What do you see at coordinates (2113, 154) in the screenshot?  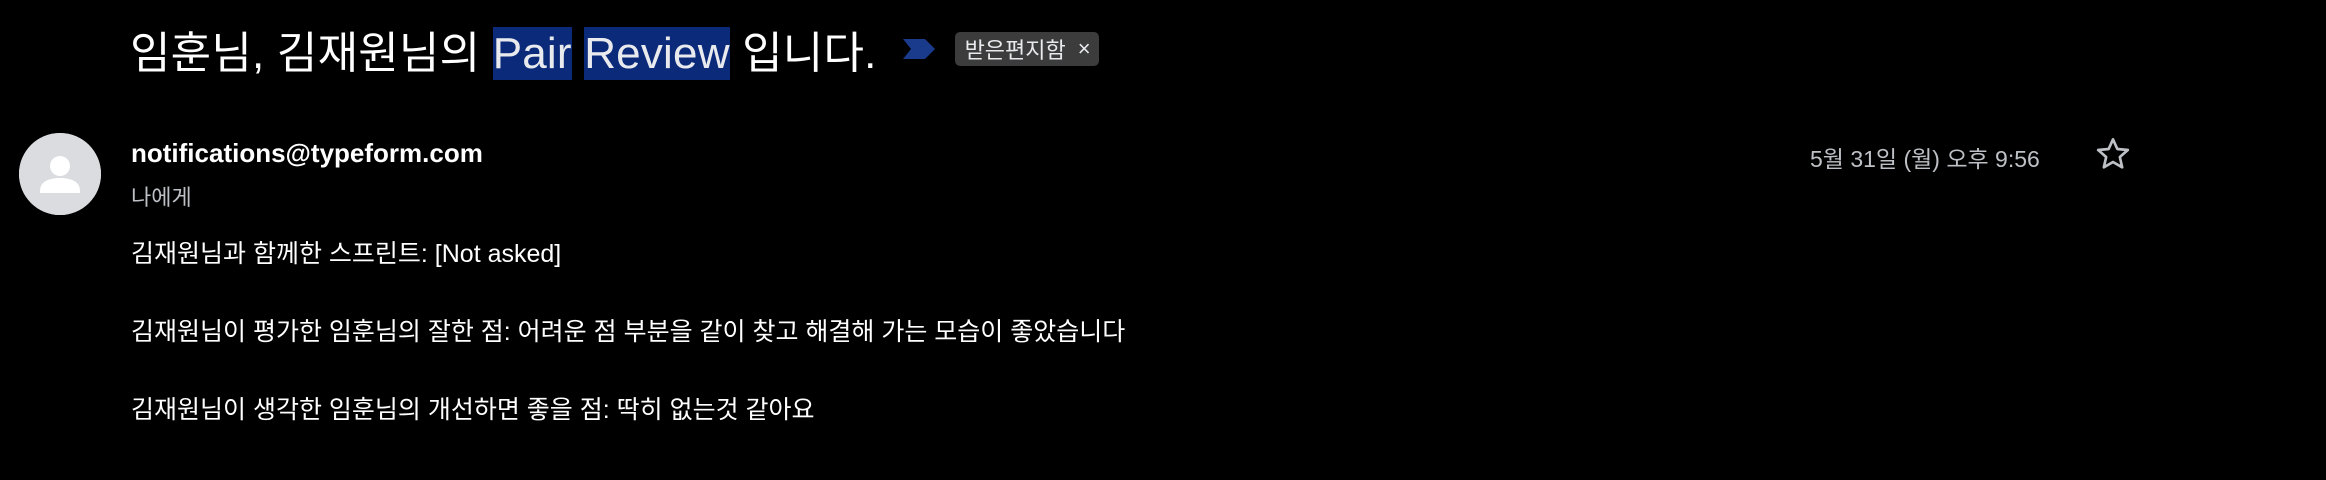 I see `star-icon` at bounding box center [2113, 154].